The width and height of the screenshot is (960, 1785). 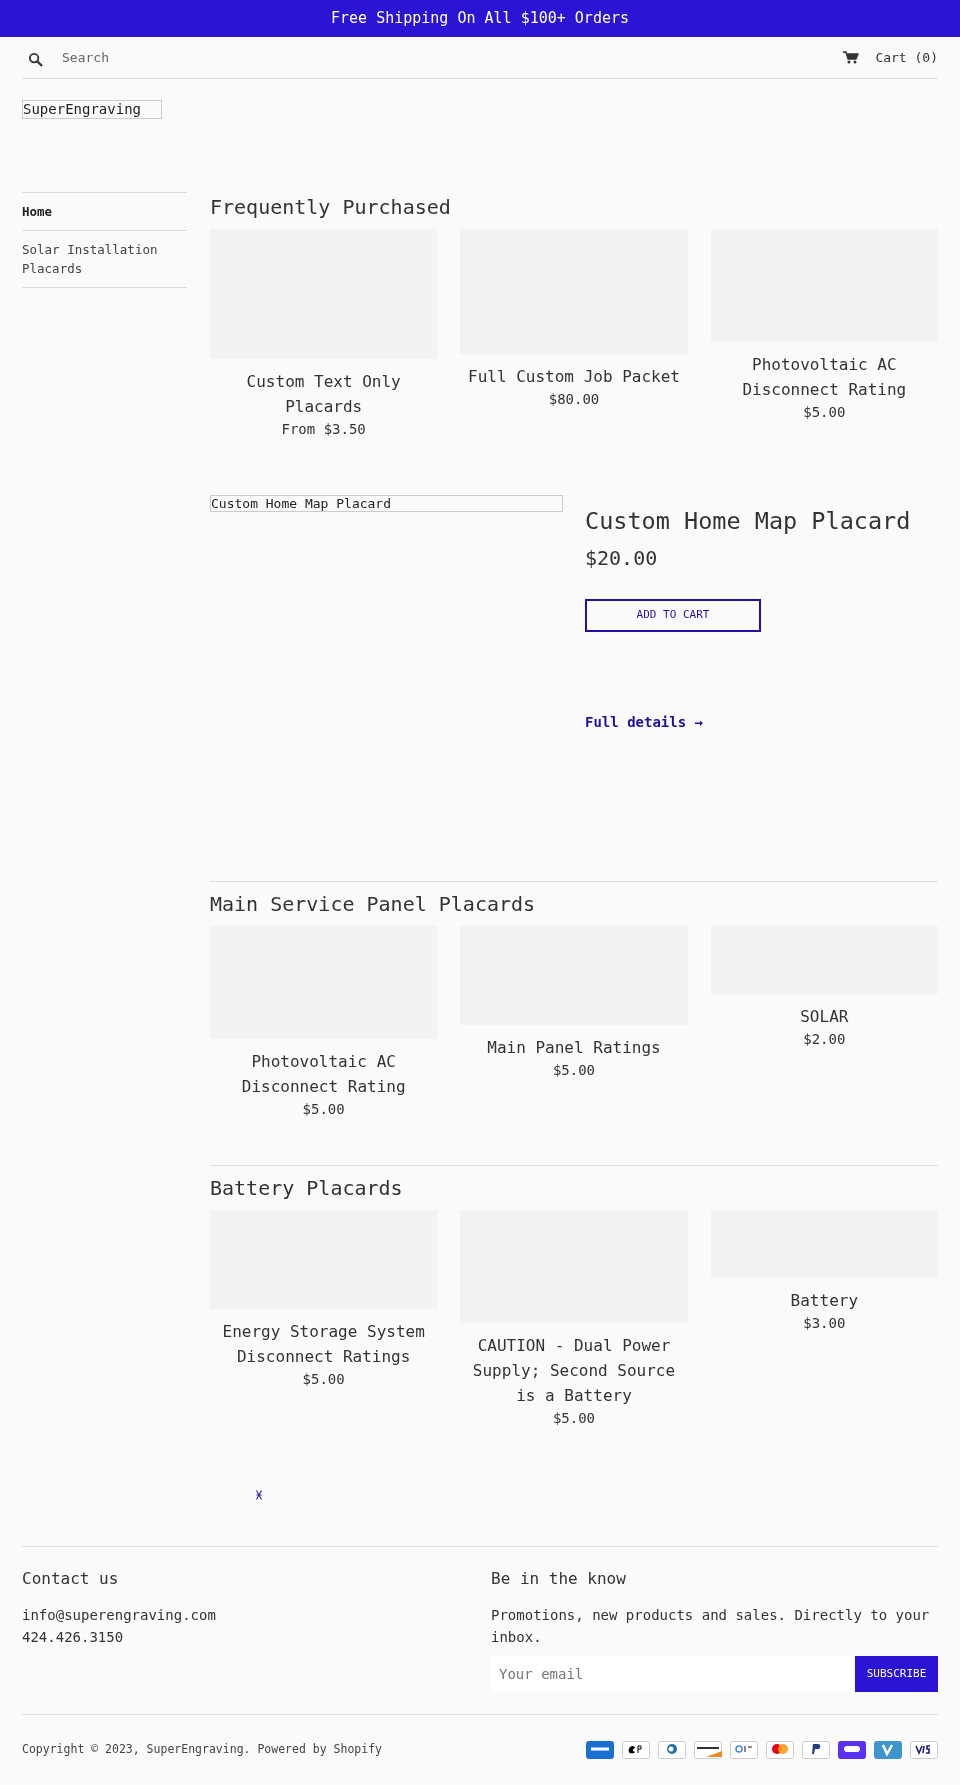 What do you see at coordinates (824, 1300) in the screenshot?
I see `product-title: Battery` at bounding box center [824, 1300].